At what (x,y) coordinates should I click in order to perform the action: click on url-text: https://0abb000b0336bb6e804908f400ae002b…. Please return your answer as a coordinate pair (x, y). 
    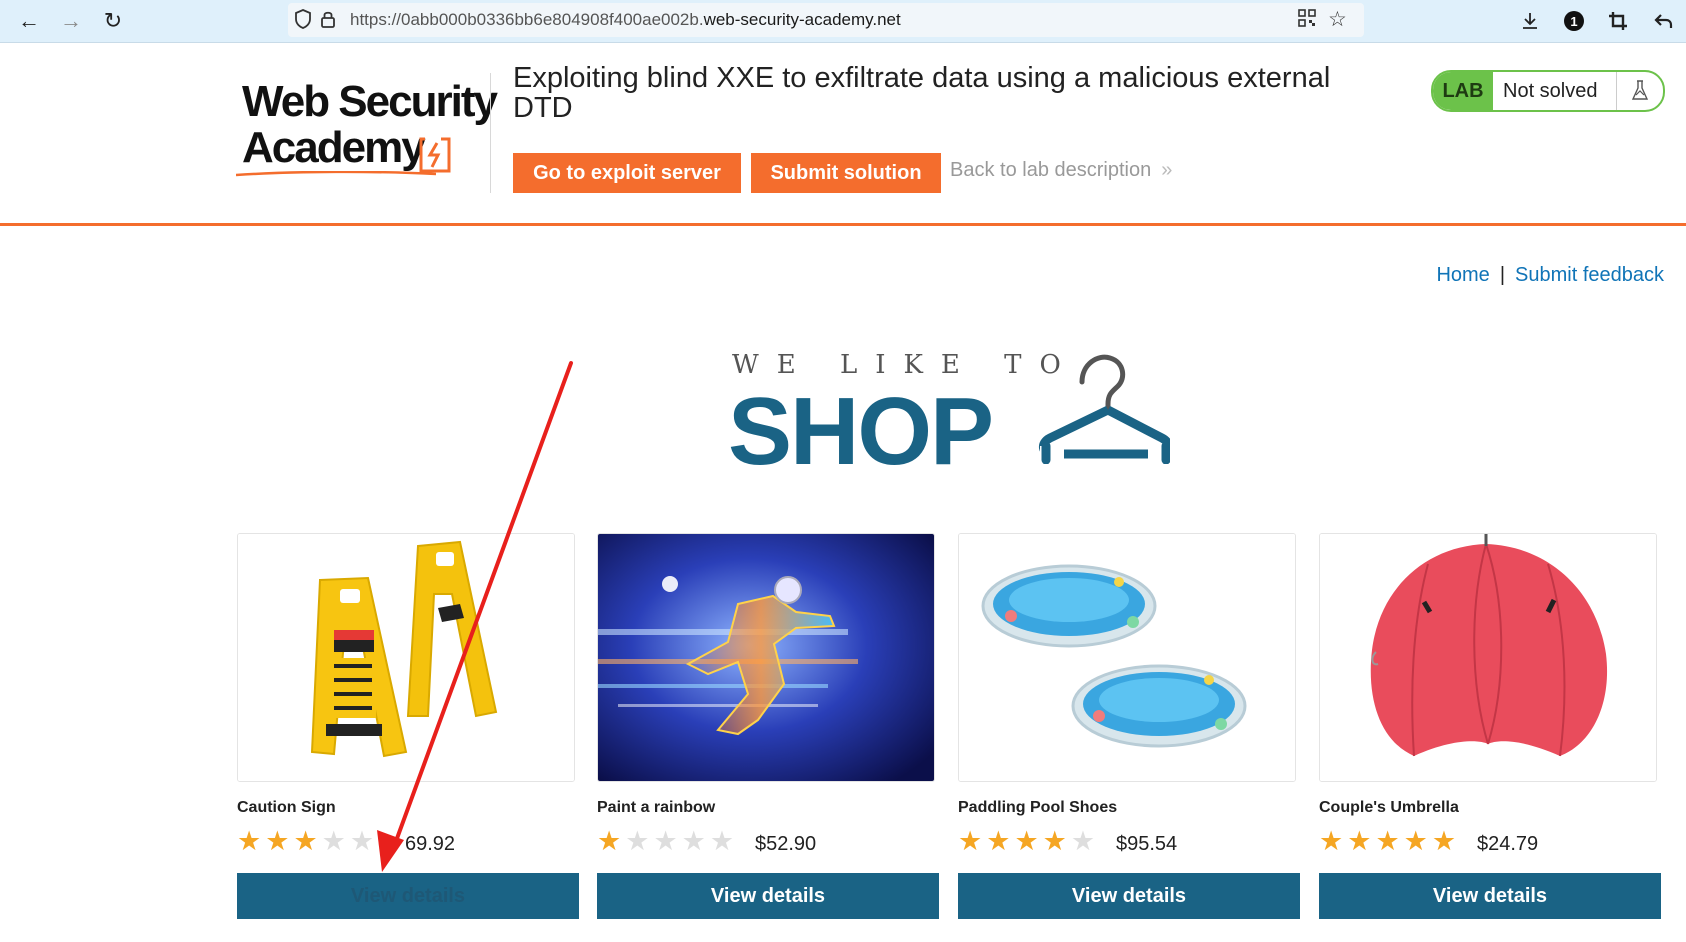
    Looking at the image, I should click on (625, 19).